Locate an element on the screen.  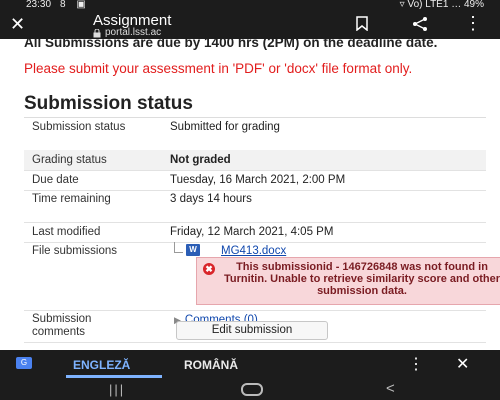
share-icon is located at coordinates (420, 26).